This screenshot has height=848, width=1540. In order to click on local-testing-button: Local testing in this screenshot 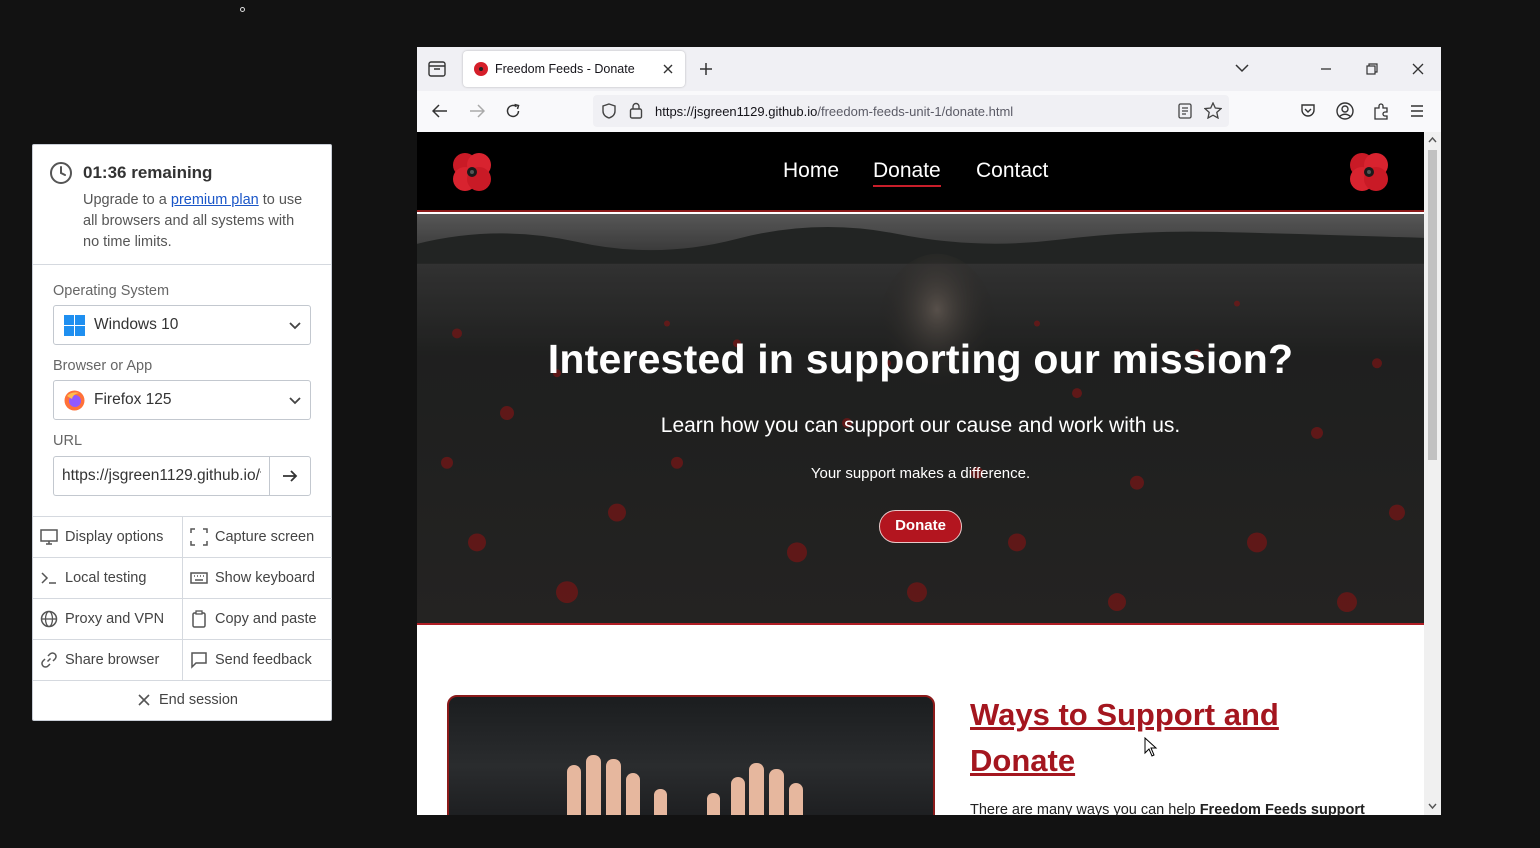, I will do `click(107, 578)`.